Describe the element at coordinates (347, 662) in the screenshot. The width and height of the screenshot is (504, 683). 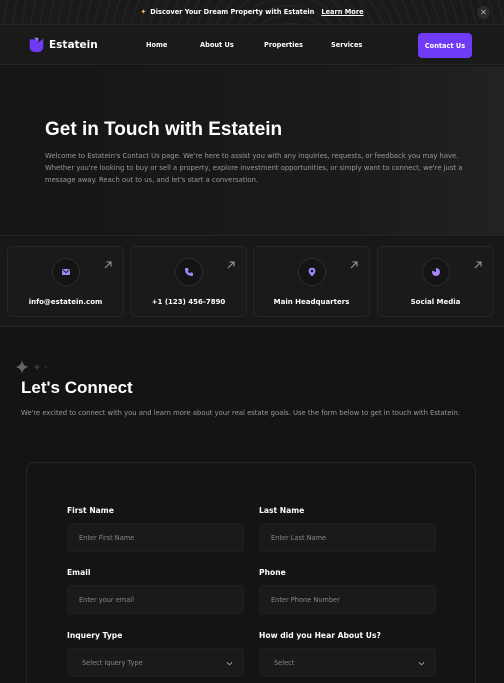
I see `referral-source-select: Select` at that location.